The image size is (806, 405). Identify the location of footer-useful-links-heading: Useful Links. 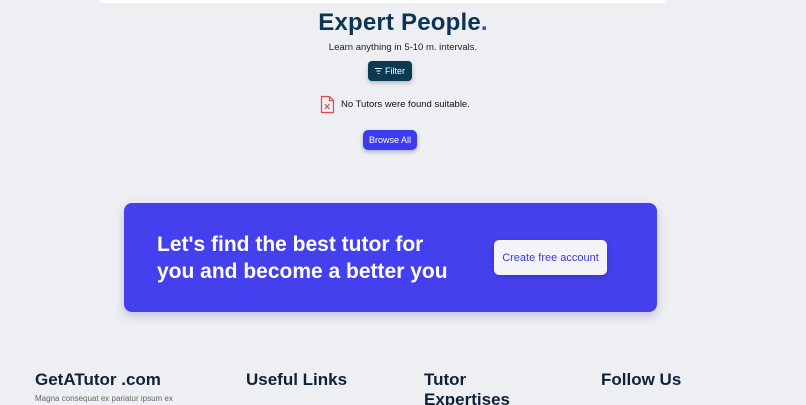
(297, 379).